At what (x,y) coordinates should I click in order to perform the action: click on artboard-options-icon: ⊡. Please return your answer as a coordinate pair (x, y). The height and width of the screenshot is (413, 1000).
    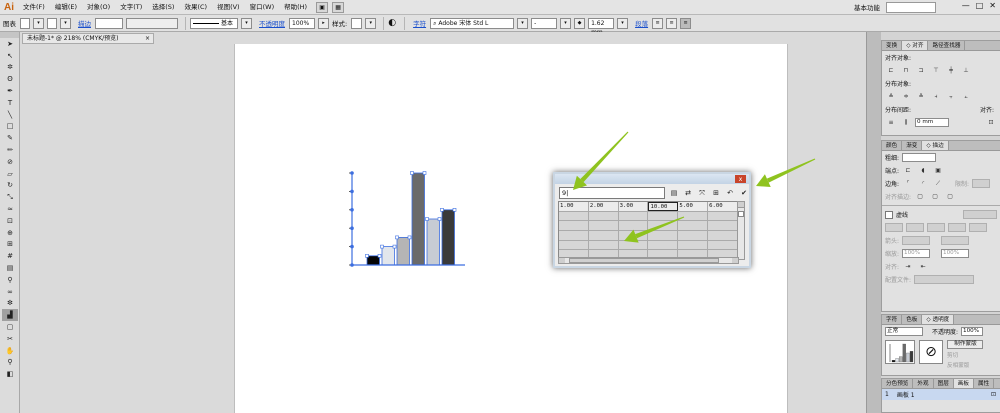
    Looking at the image, I should click on (993, 394).